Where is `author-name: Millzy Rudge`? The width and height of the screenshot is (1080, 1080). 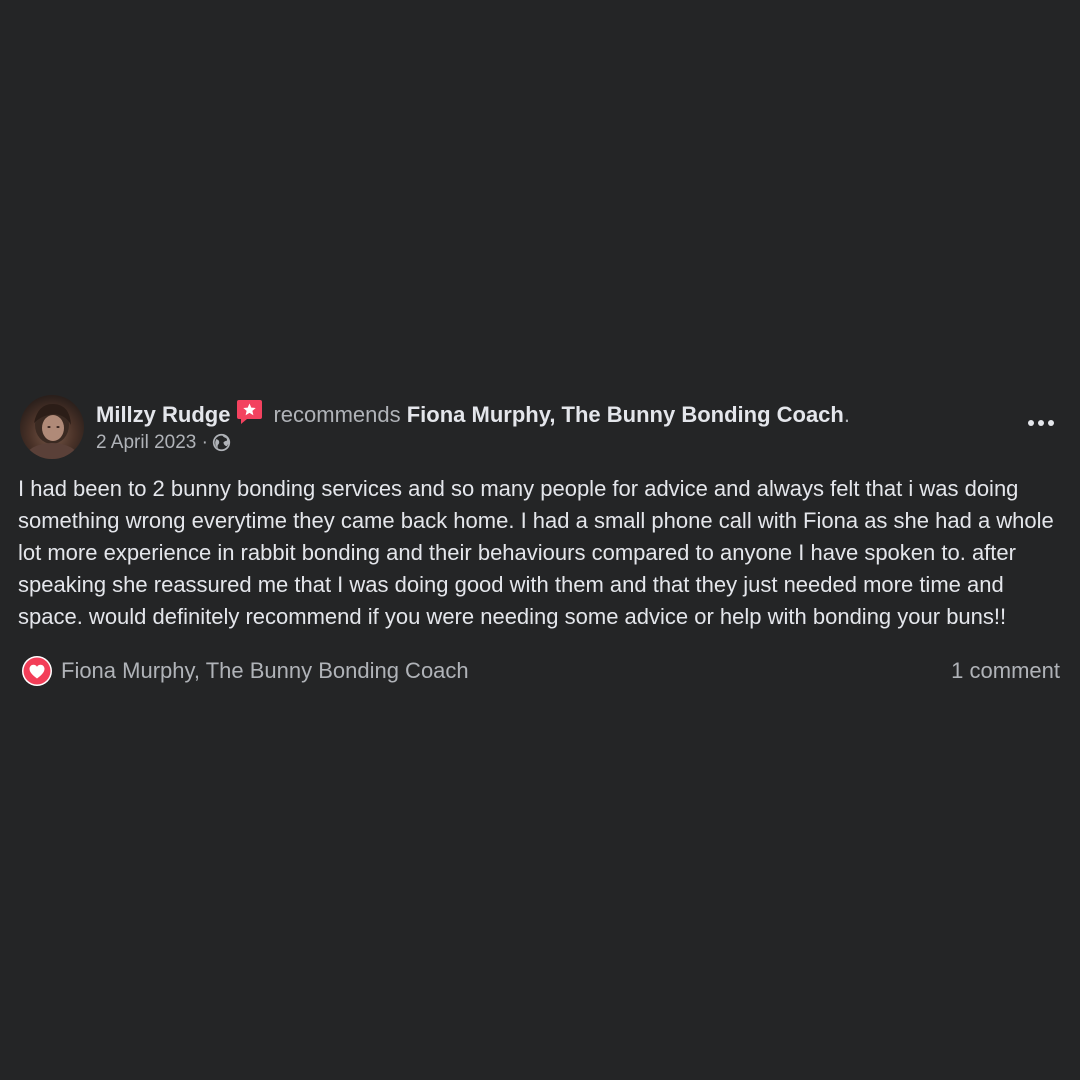 author-name: Millzy Rudge is located at coordinates (163, 414).